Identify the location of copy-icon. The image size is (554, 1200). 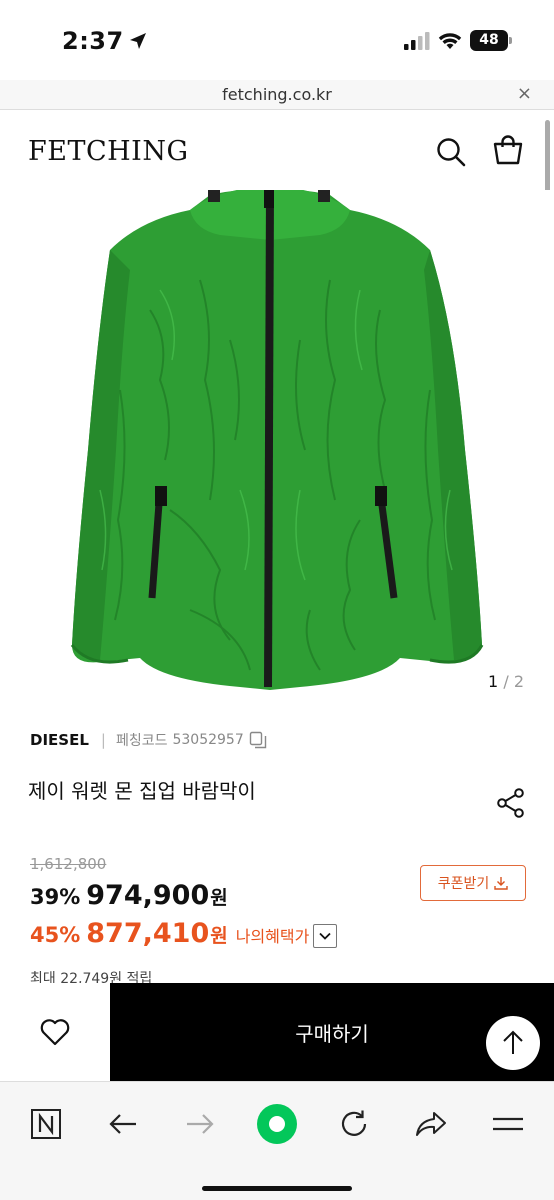
(258, 740).